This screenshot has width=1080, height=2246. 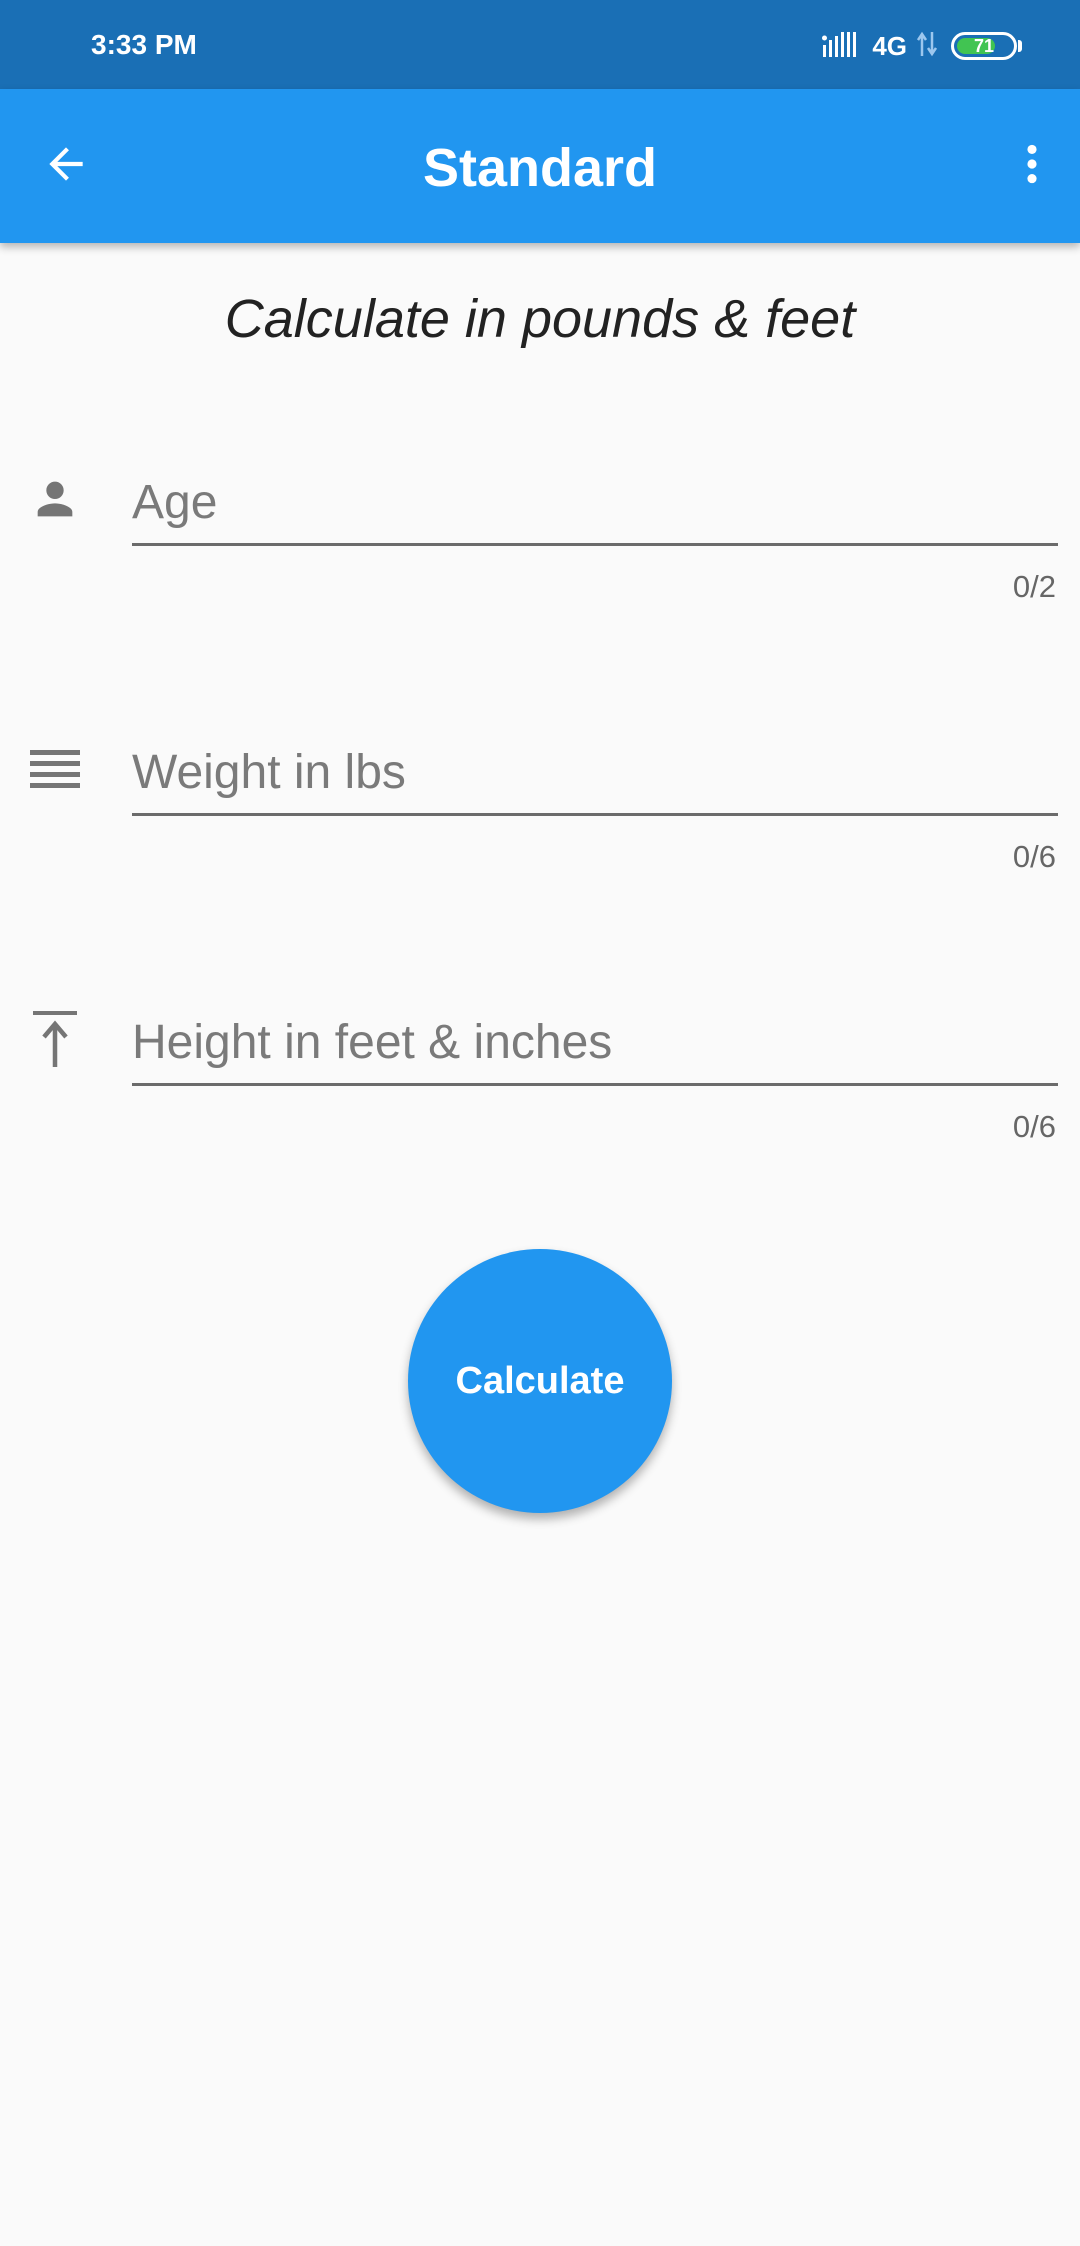 What do you see at coordinates (540, 1381) in the screenshot?
I see `calculate-button: Calculate` at bounding box center [540, 1381].